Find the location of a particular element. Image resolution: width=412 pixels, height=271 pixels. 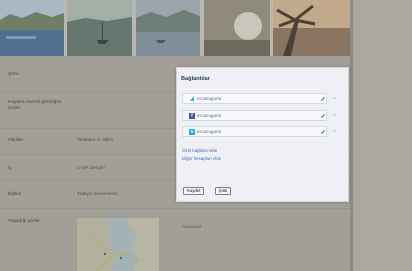

save-button: Kaydet is located at coordinates (194, 191).